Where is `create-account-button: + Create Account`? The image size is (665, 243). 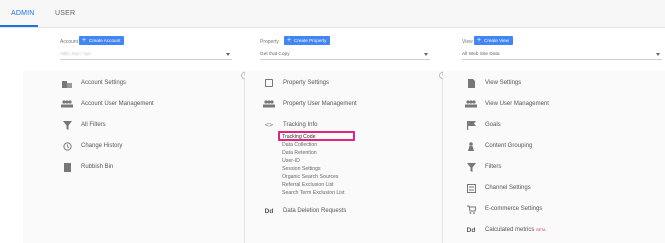 create-account-button: + Create Account is located at coordinates (102, 40).